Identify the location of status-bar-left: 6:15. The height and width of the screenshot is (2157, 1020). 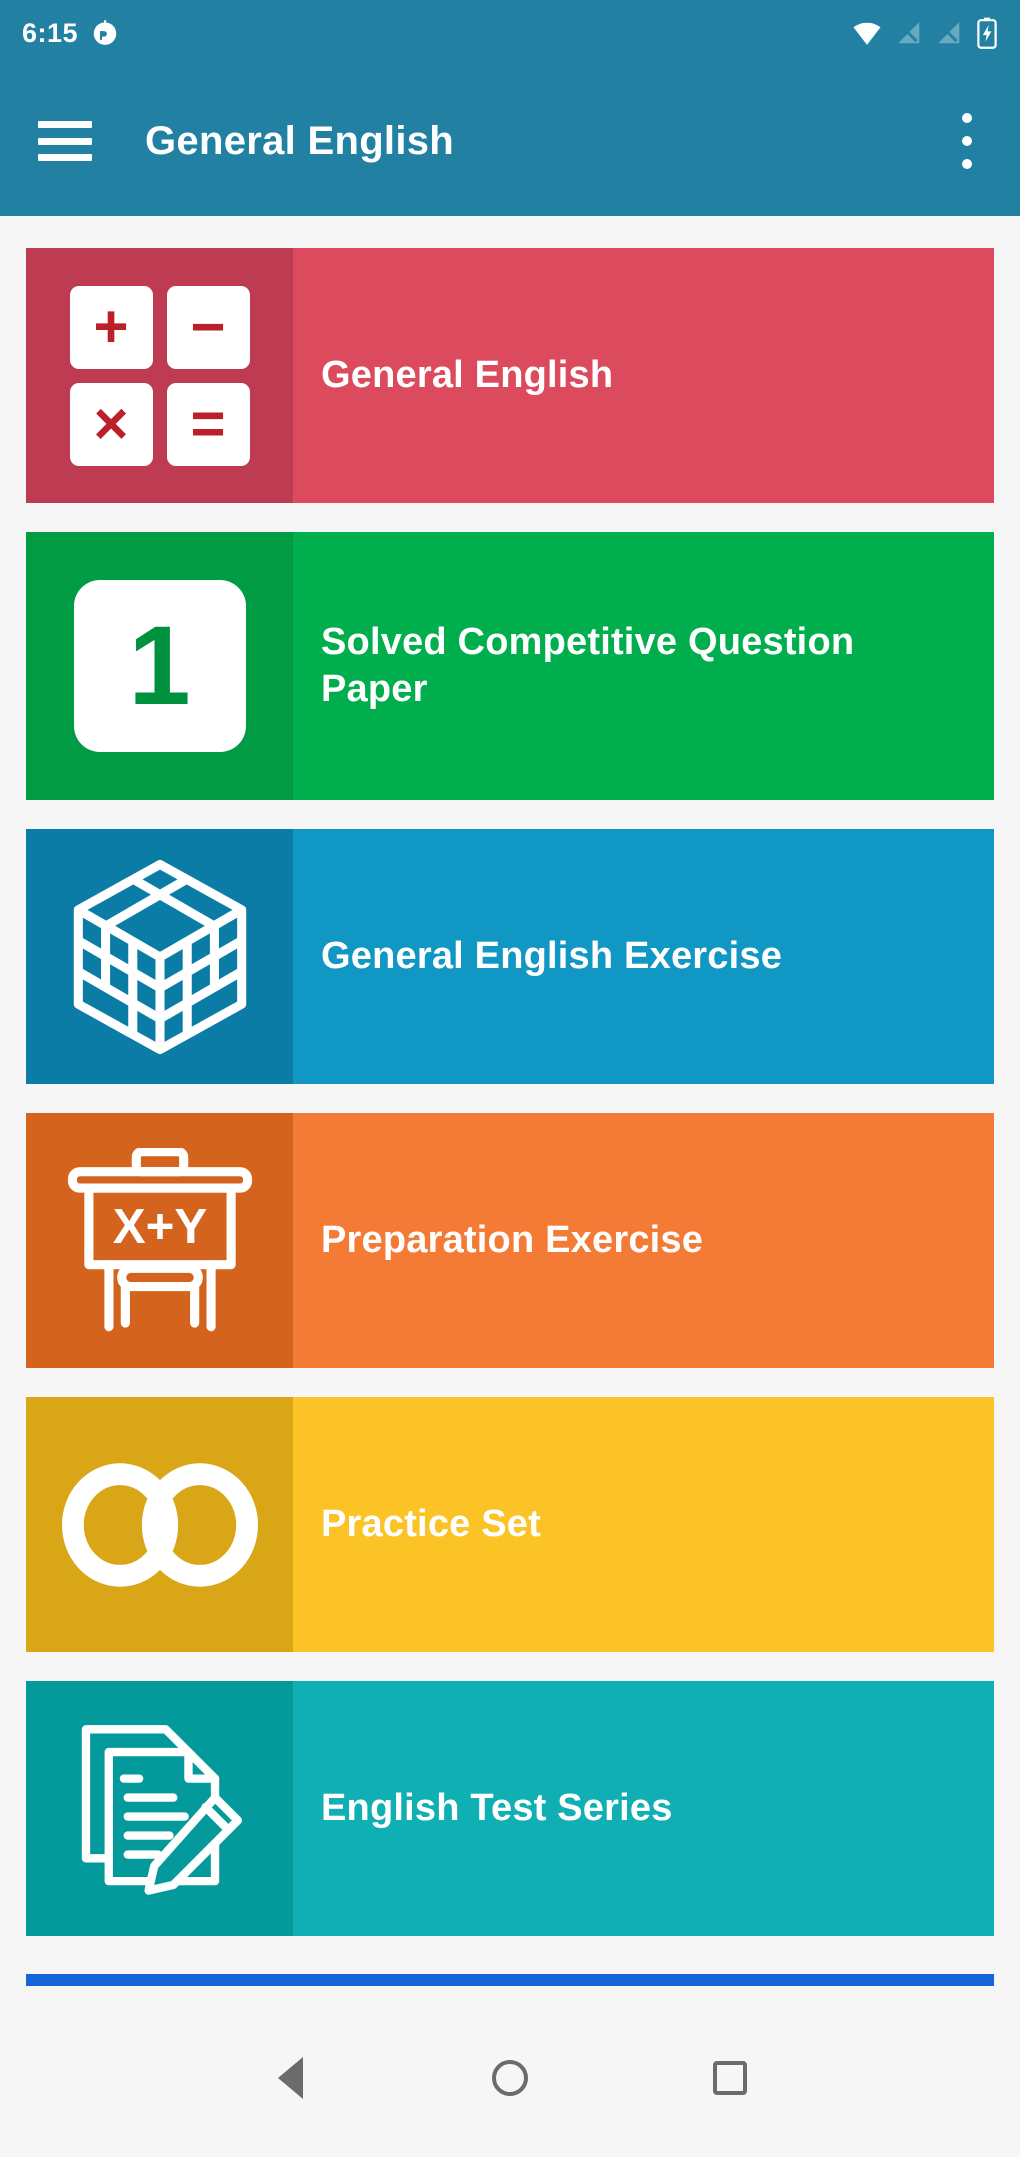
(71, 33).